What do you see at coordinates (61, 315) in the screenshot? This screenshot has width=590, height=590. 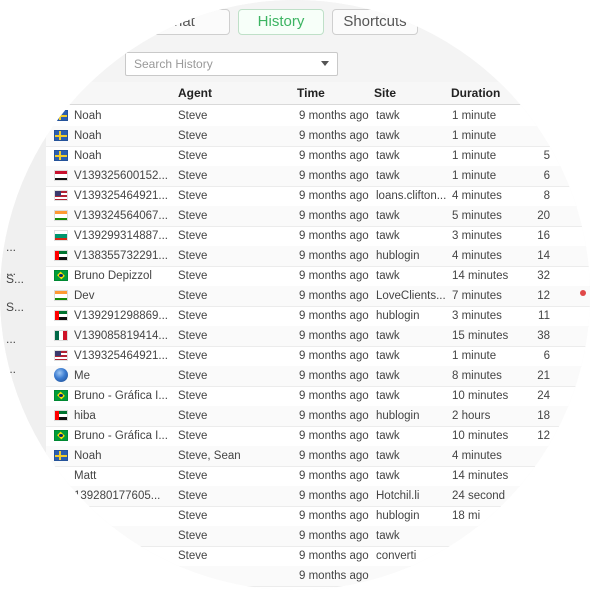 I see `uae-flag-icon` at bounding box center [61, 315].